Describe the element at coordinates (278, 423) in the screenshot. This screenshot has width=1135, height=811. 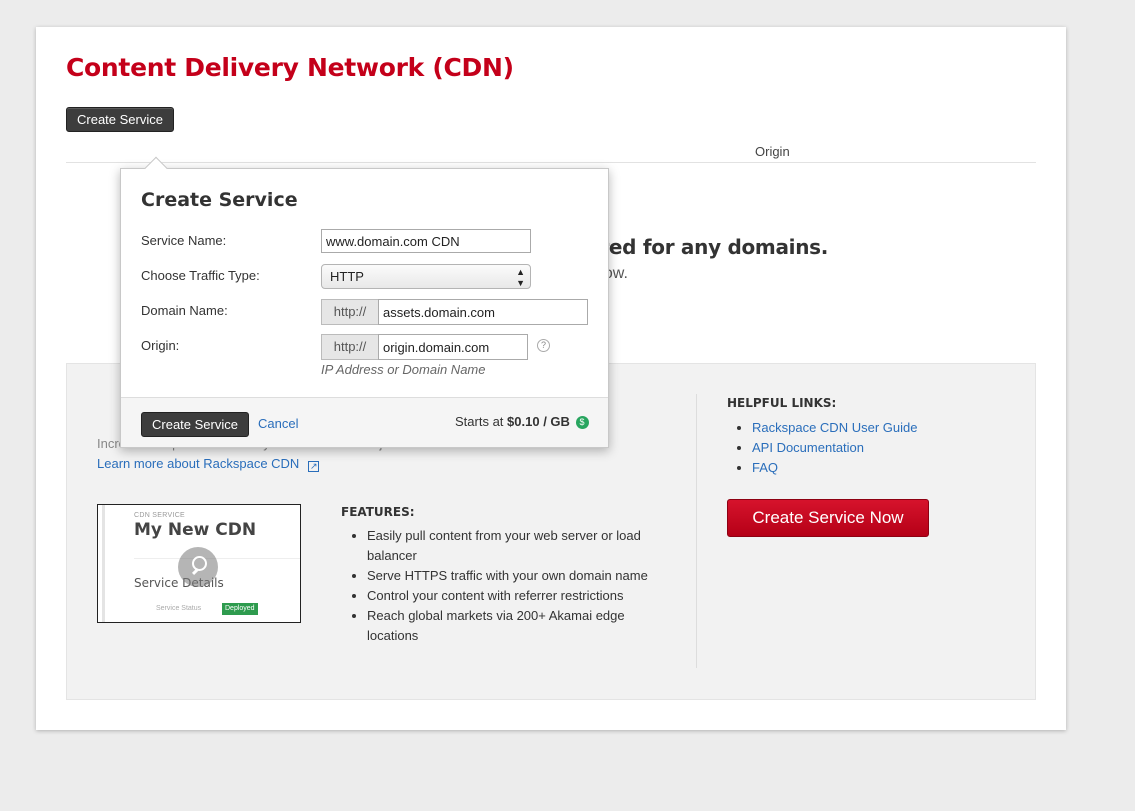
I see `cancel-link: Cancel` at that location.